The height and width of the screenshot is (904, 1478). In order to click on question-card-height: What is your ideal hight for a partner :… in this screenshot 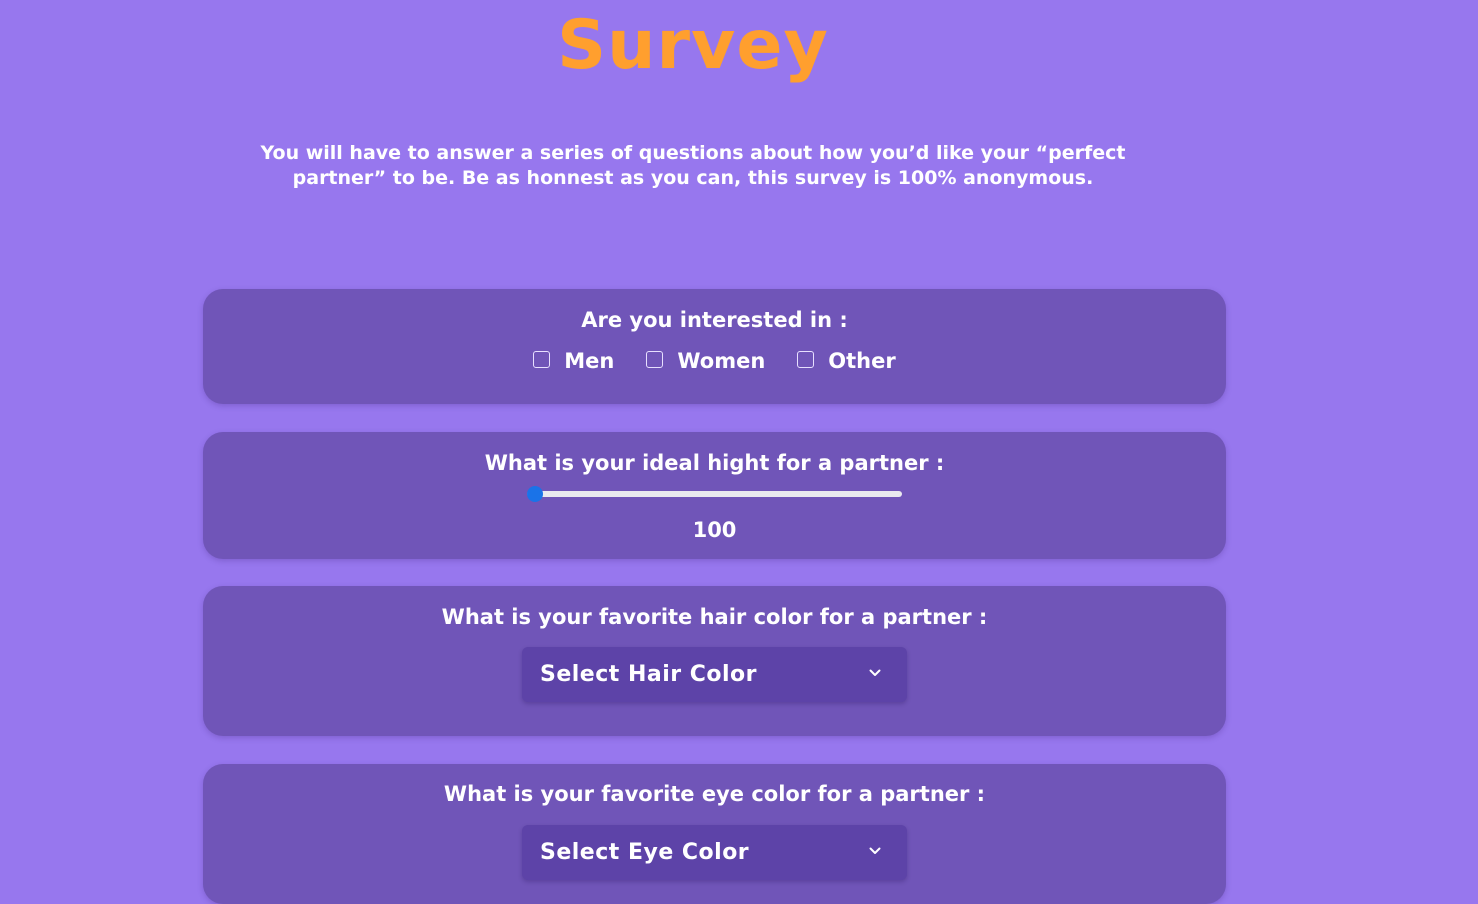, I will do `click(714, 495)`.